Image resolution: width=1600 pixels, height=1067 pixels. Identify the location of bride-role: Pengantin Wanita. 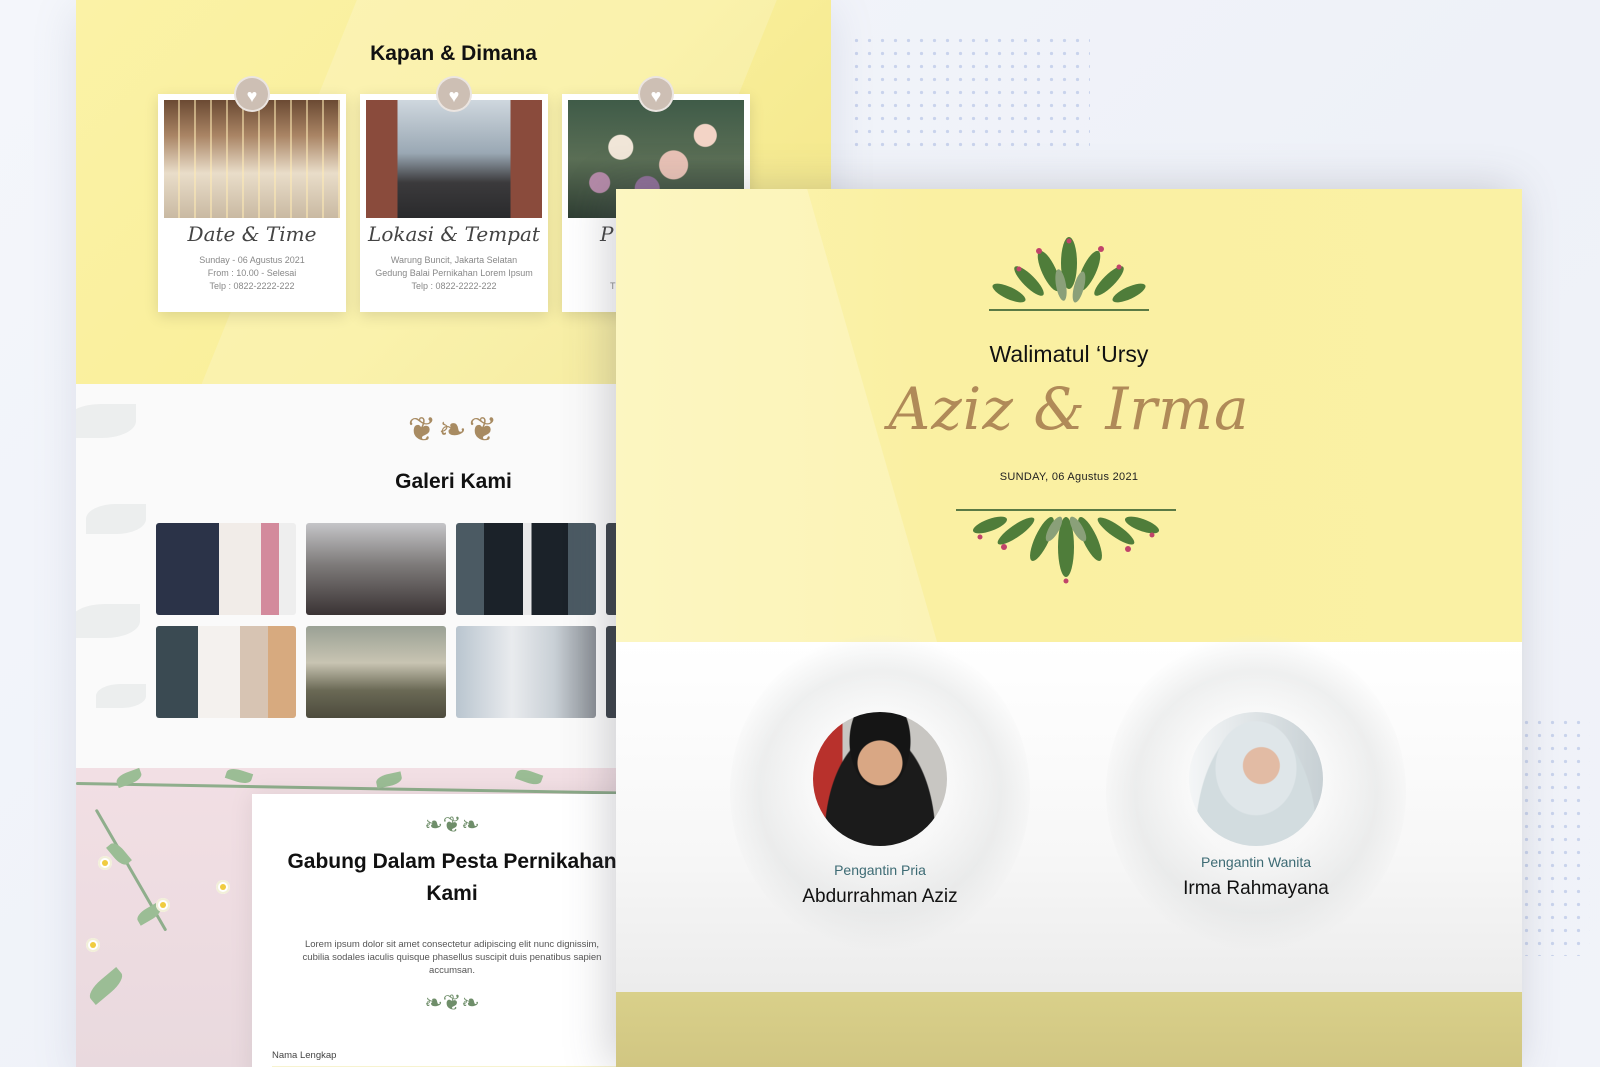
(1256, 862).